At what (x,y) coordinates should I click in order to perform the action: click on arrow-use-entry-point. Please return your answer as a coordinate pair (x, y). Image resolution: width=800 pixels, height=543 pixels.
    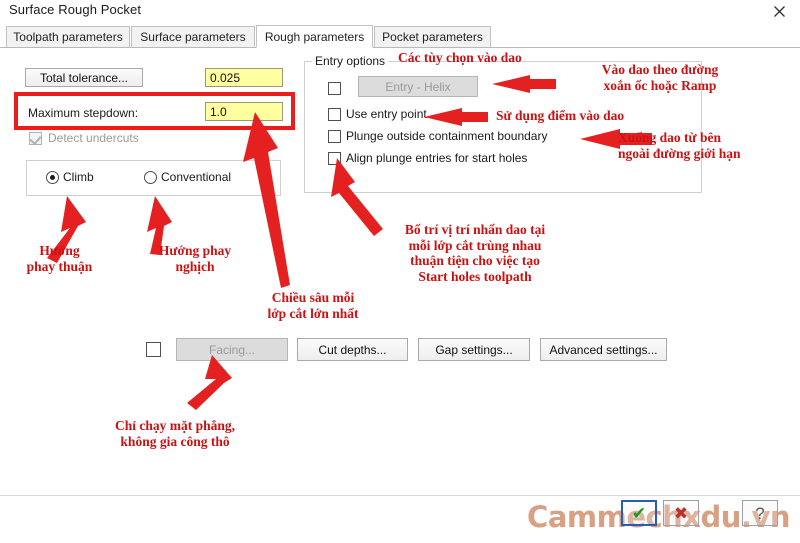
    Looking at the image, I should click on (456, 117).